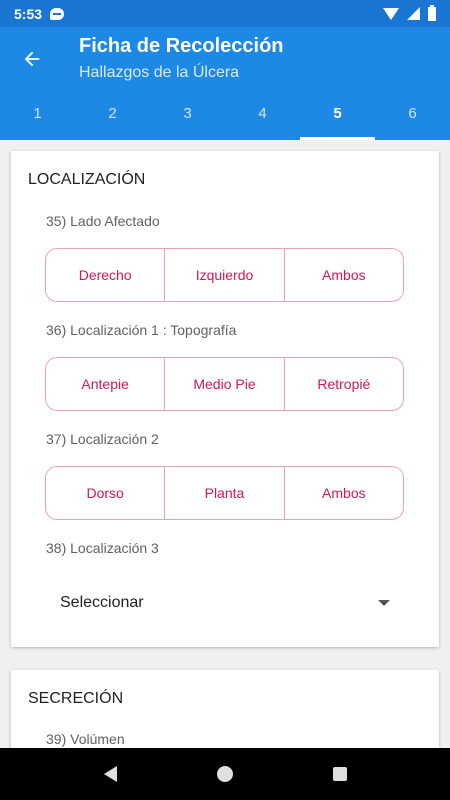 This screenshot has height=800, width=450. I want to click on option-ambos-button: Ambos, so click(344, 275).